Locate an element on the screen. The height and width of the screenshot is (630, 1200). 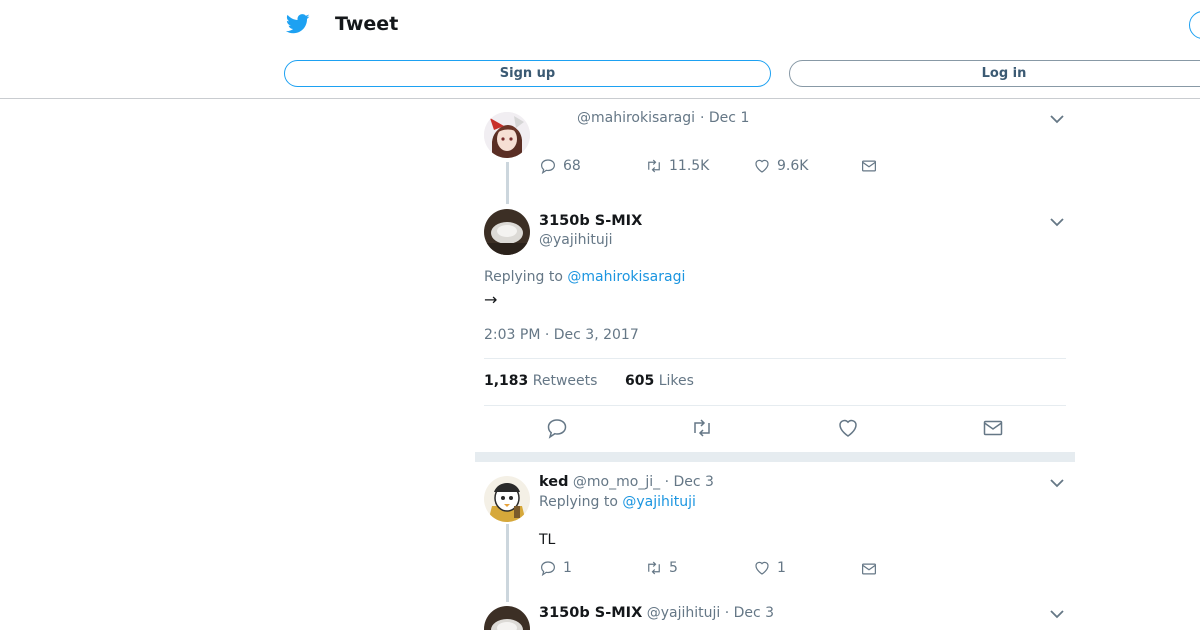
retweet-count: 11.5K is located at coordinates (689, 166).